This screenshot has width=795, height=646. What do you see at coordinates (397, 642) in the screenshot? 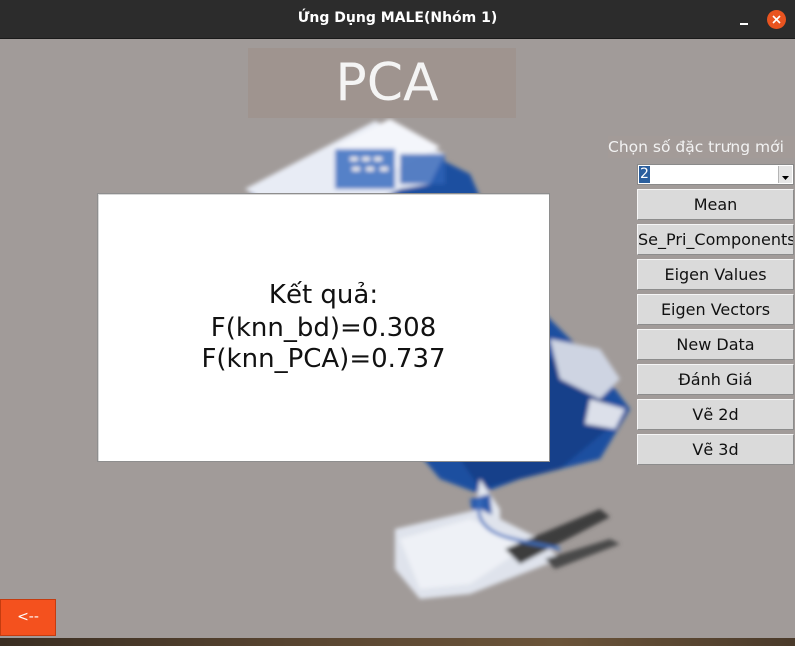
I see `desktop-background-strip` at bounding box center [397, 642].